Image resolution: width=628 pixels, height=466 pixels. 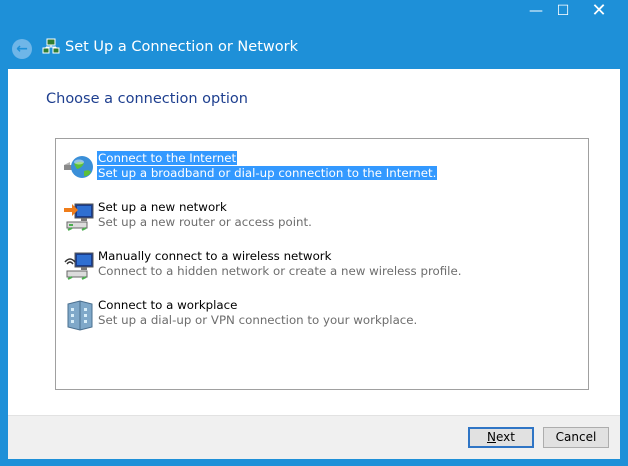 I want to click on cancel-button: Cancel, so click(x=576, y=437).